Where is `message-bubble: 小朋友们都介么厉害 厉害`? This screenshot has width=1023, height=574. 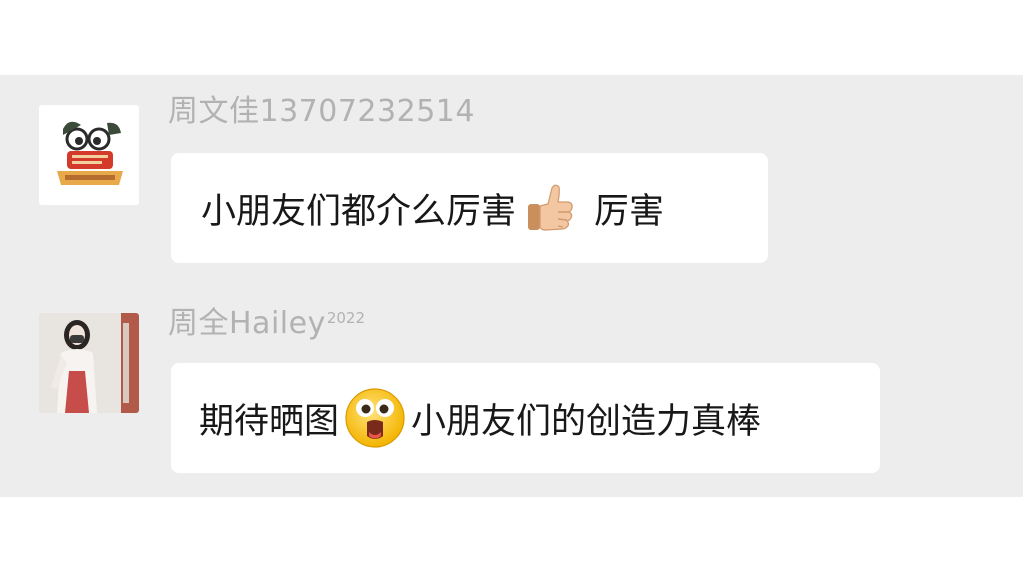 message-bubble: 小朋友们都介么厉害 厉害 is located at coordinates (469, 208).